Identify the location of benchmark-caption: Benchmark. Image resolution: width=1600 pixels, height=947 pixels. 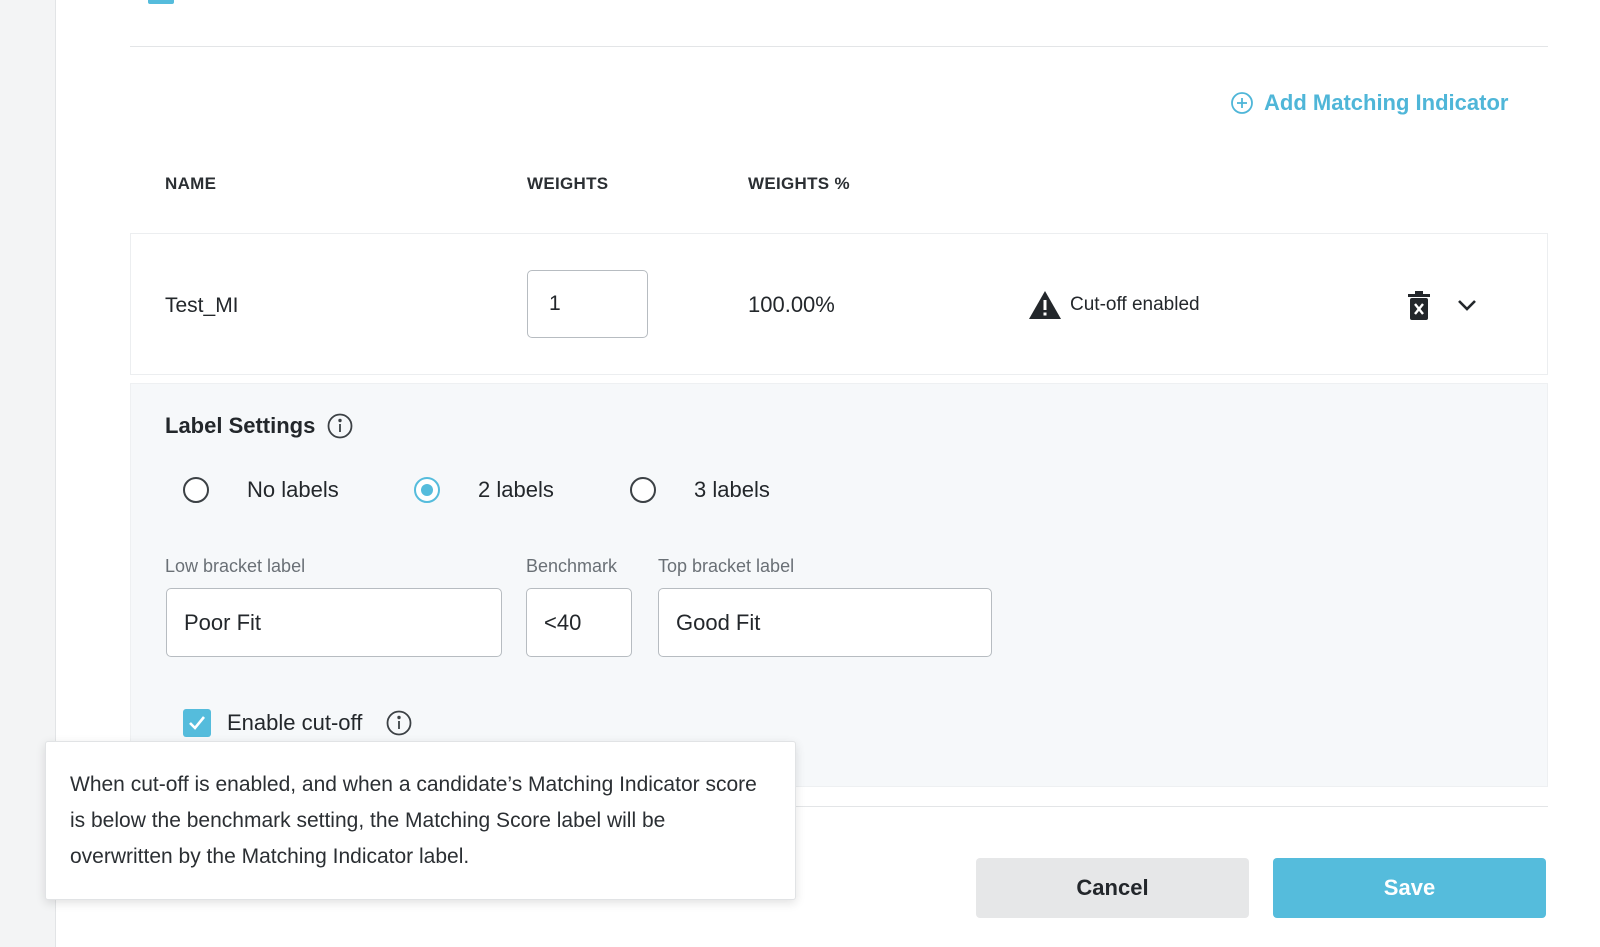
(572, 566).